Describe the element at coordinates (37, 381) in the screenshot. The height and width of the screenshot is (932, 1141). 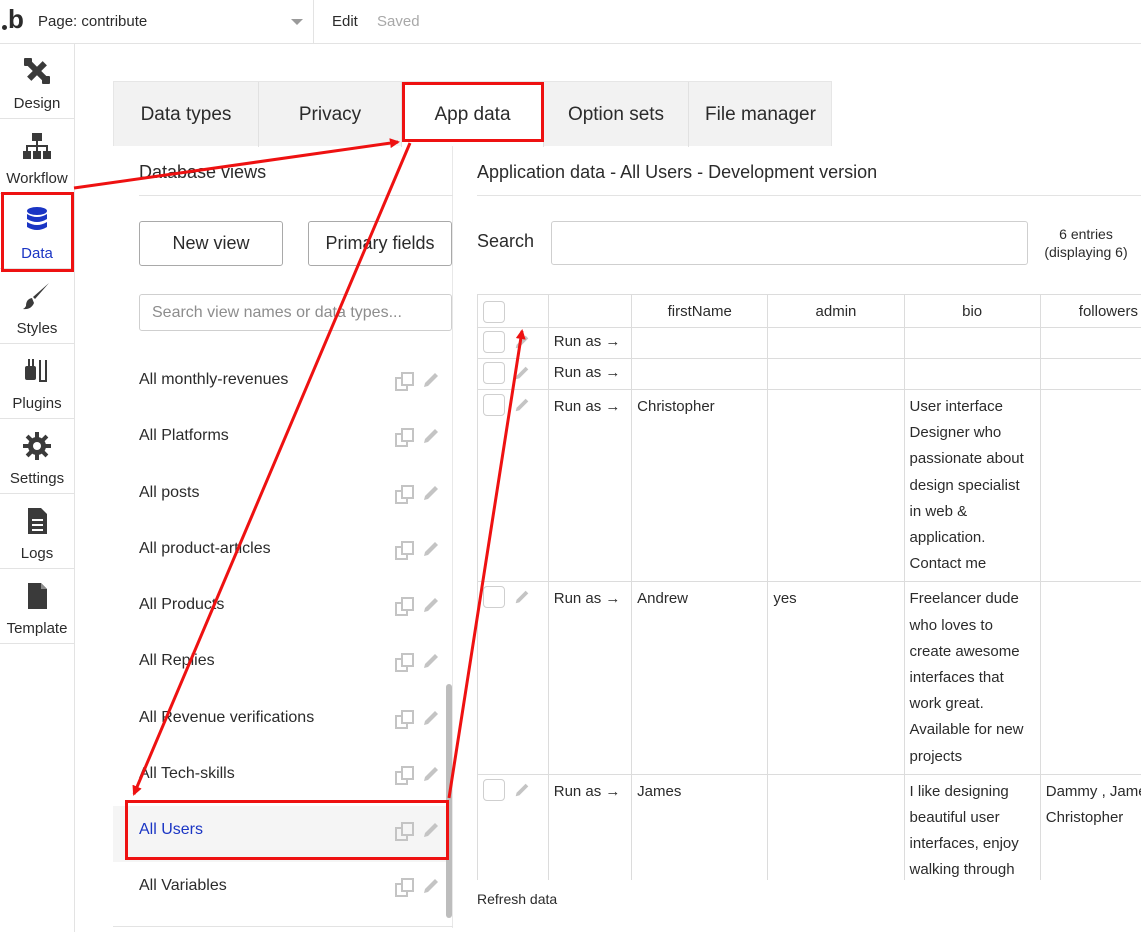
I see `sidebar-item-plugins: Plugins` at that location.